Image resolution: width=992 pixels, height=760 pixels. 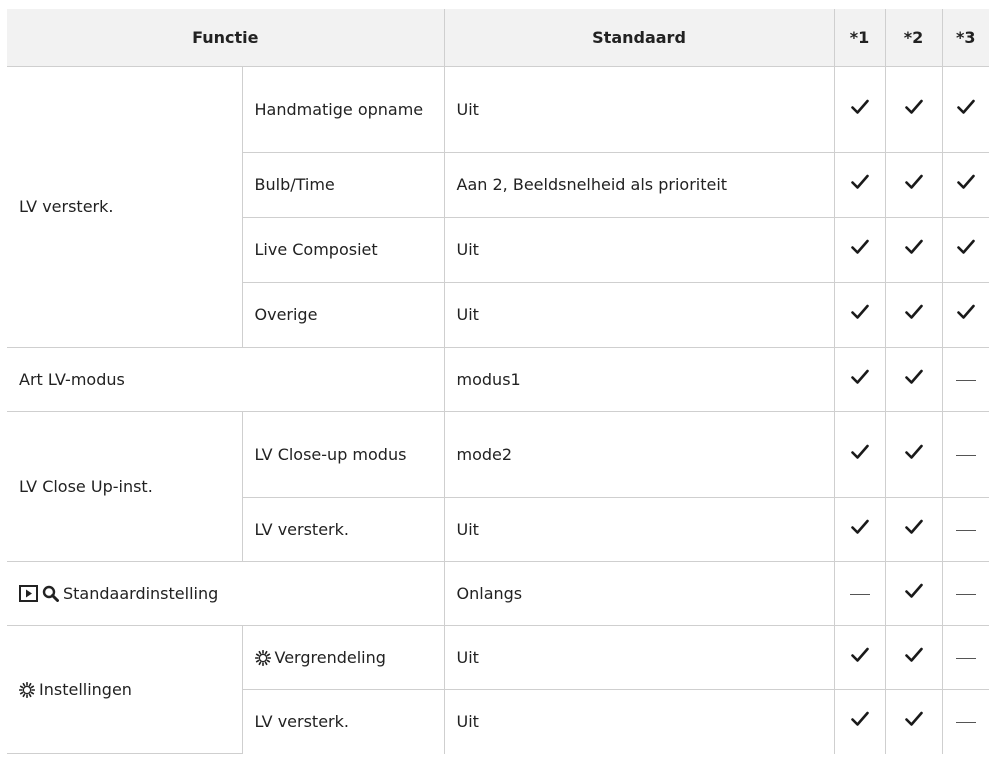 What do you see at coordinates (226, 593) in the screenshot?
I see `row-label-playback: Standaardinstelling` at bounding box center [226, 593].